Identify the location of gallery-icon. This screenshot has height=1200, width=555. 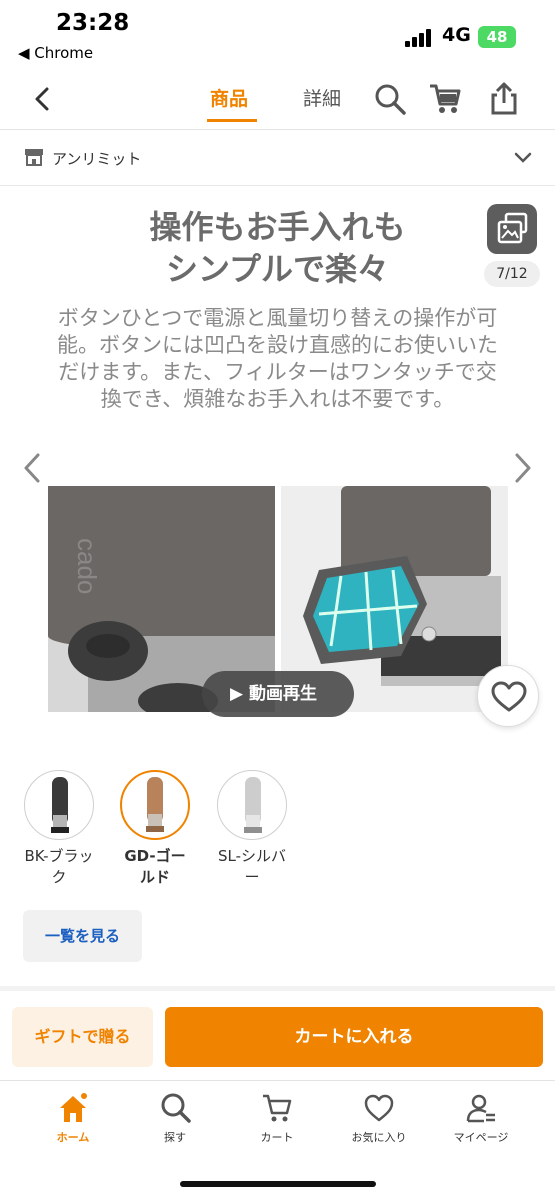
(512, 228).